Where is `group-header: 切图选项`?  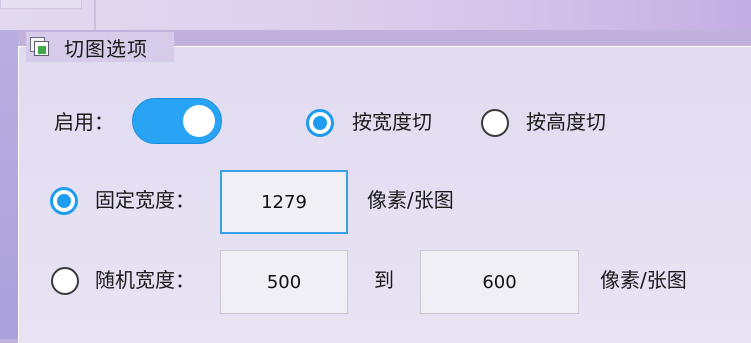 group-header: 切图选项 is located at coordinates (100, 47).